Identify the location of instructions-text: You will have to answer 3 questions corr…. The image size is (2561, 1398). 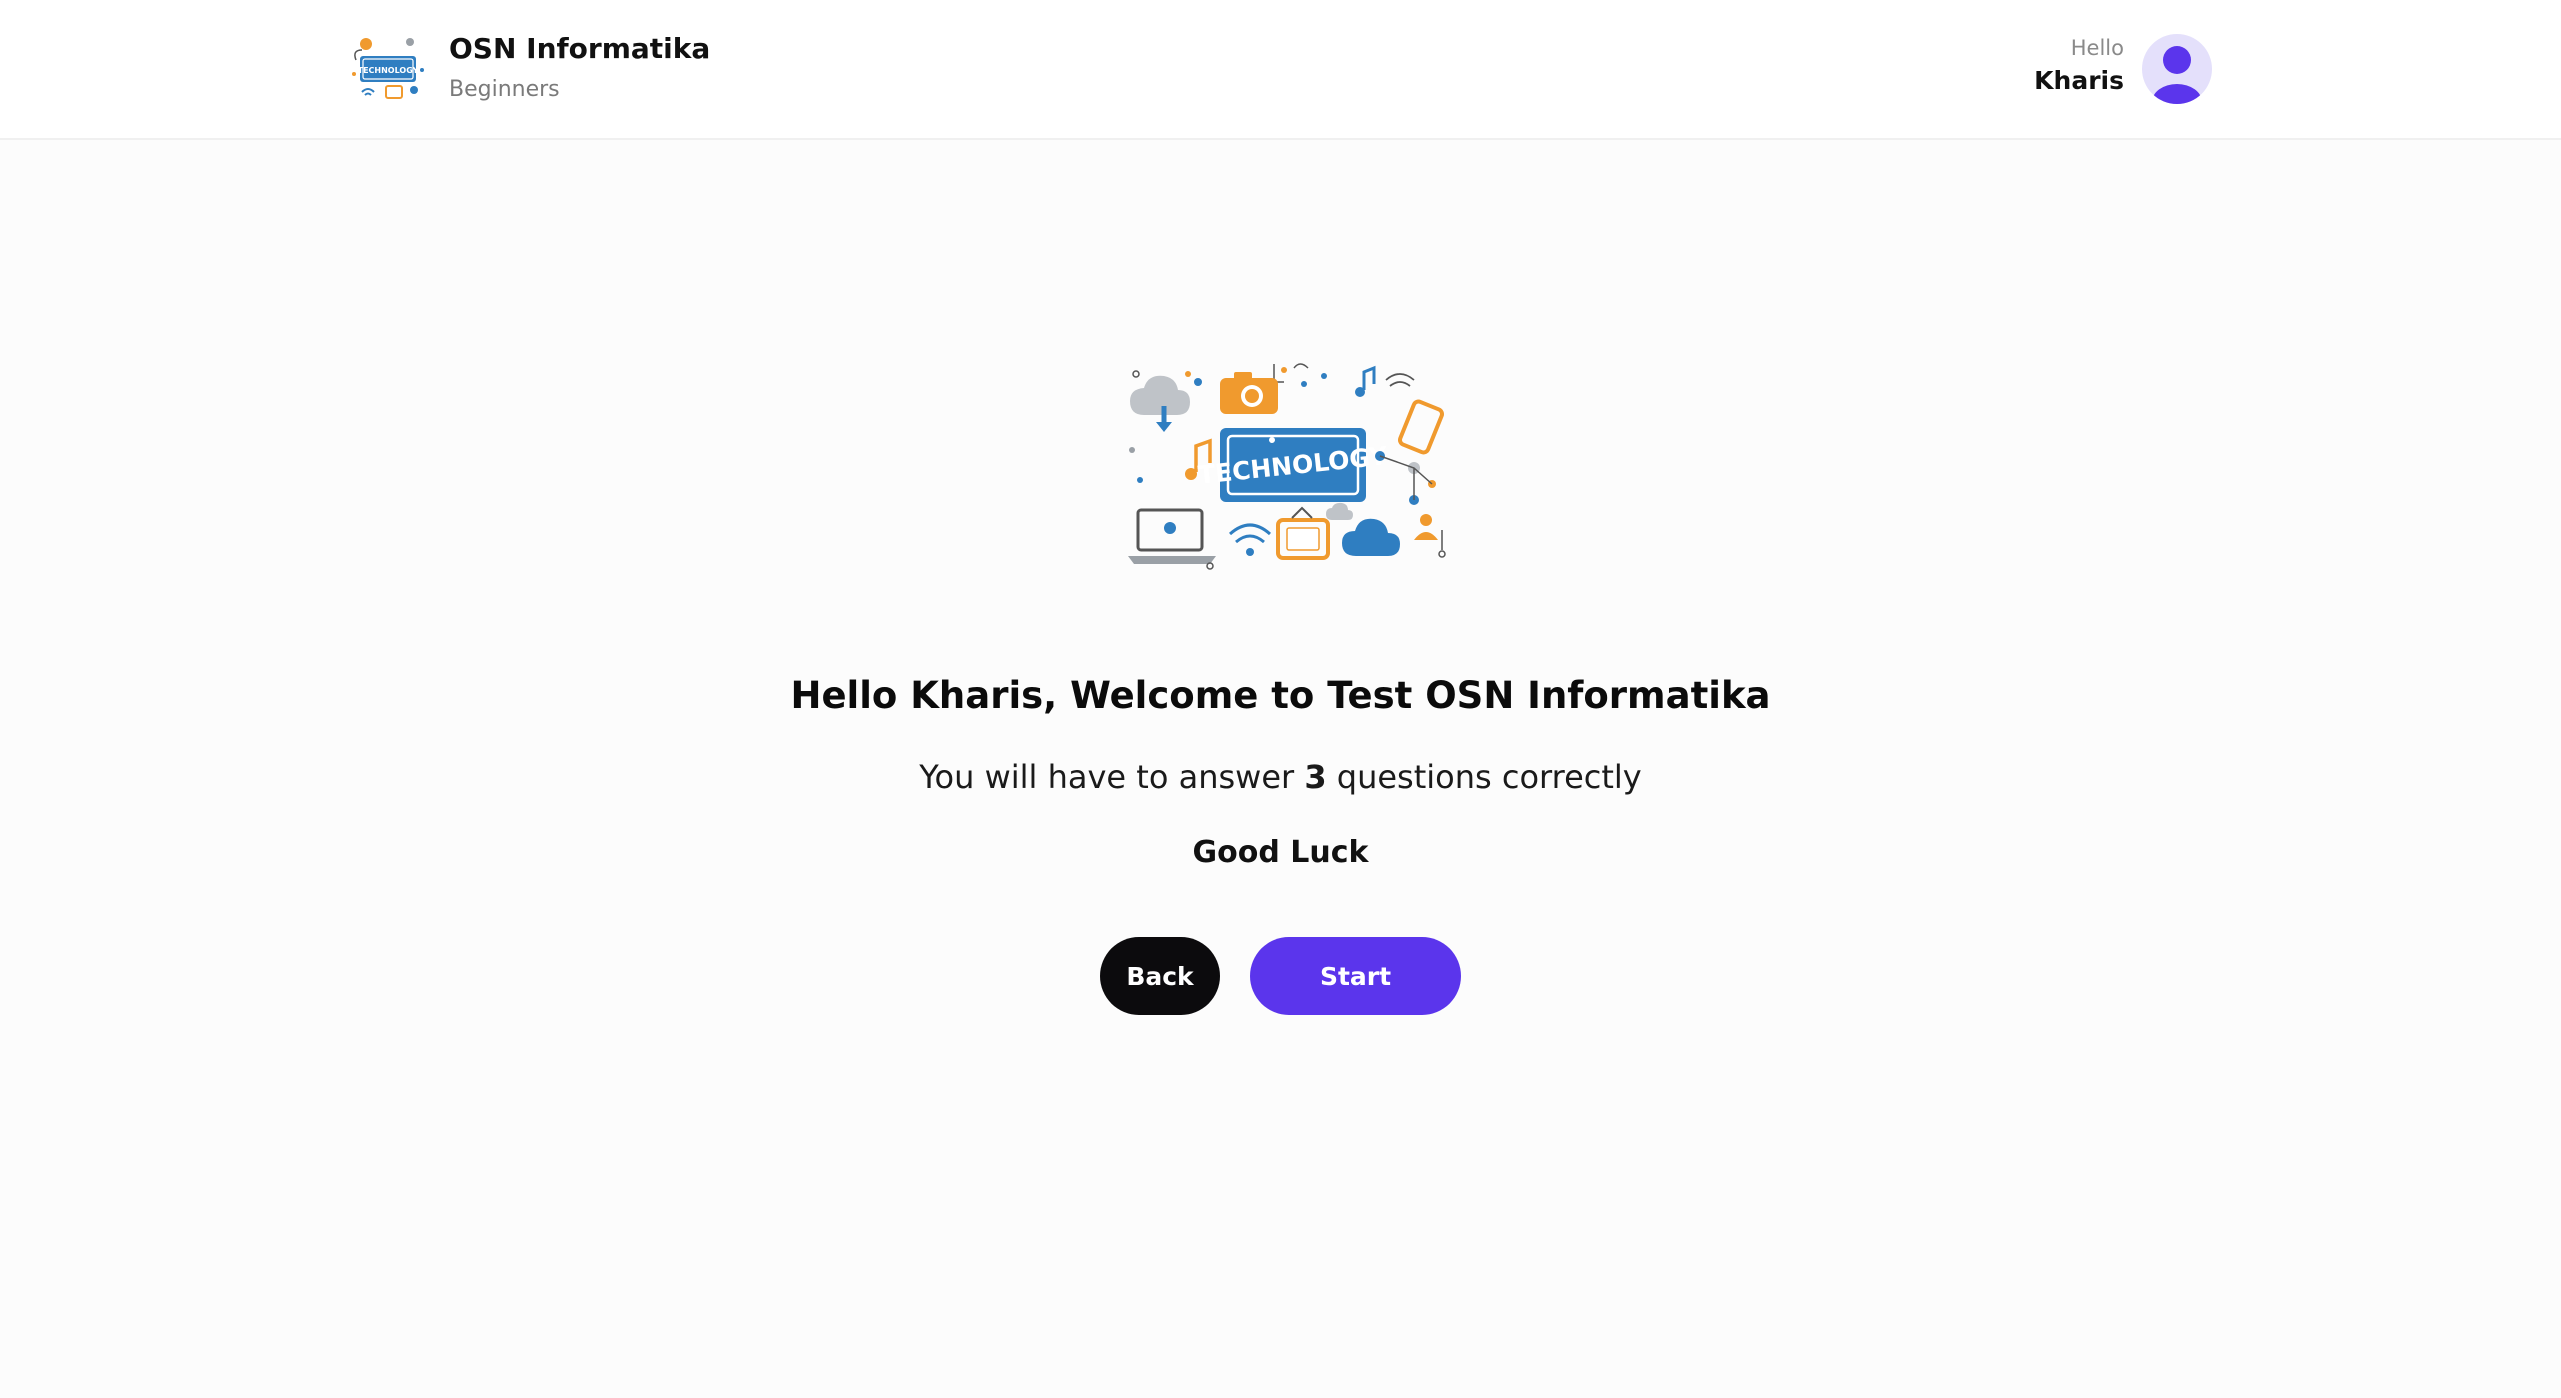
(1280, 777).